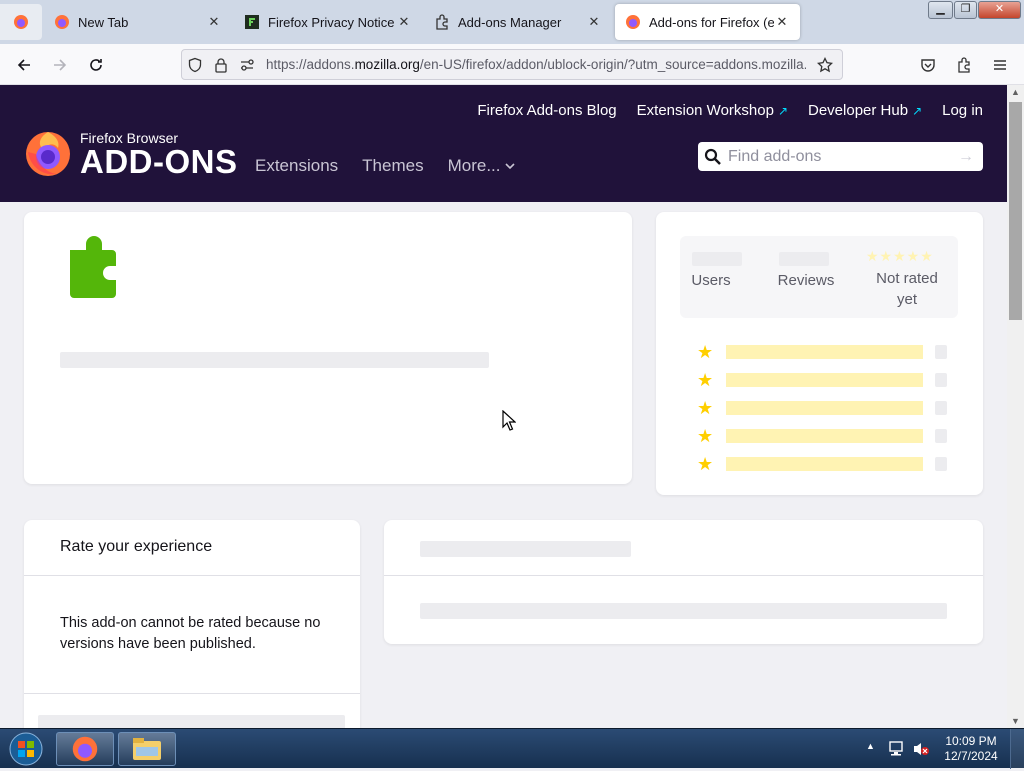 Image resolution: width=1024 pixels, height=771 pixels. I want to click on search-input, so click(843, 156).